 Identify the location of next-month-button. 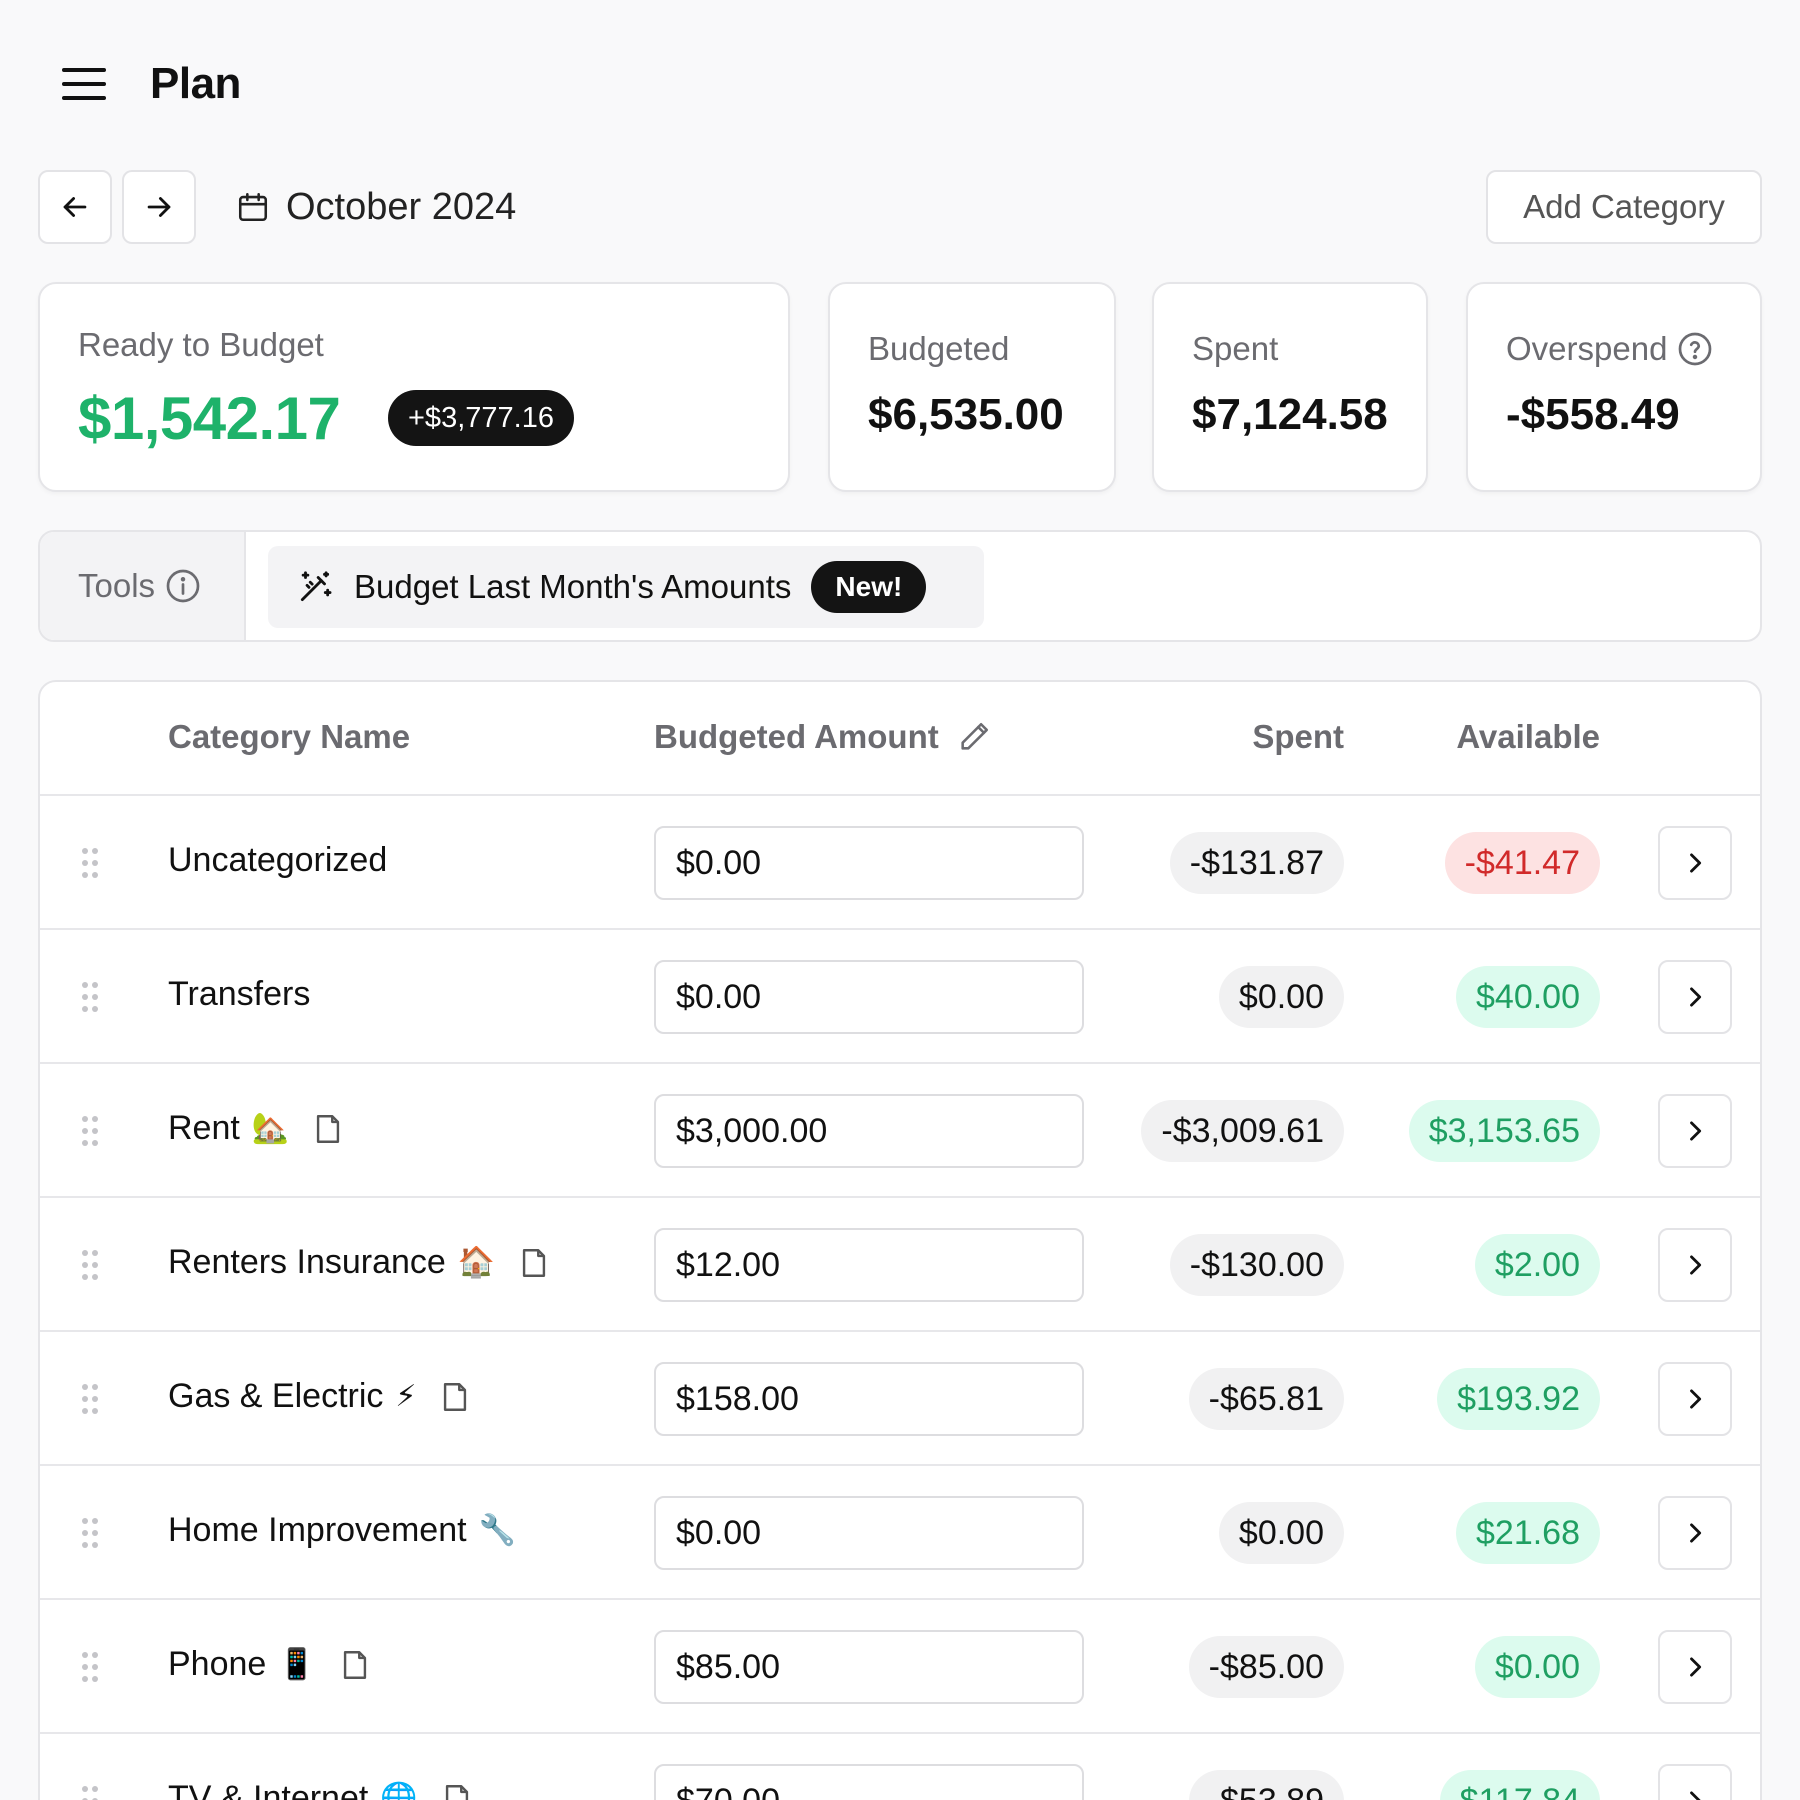
(159, 207).